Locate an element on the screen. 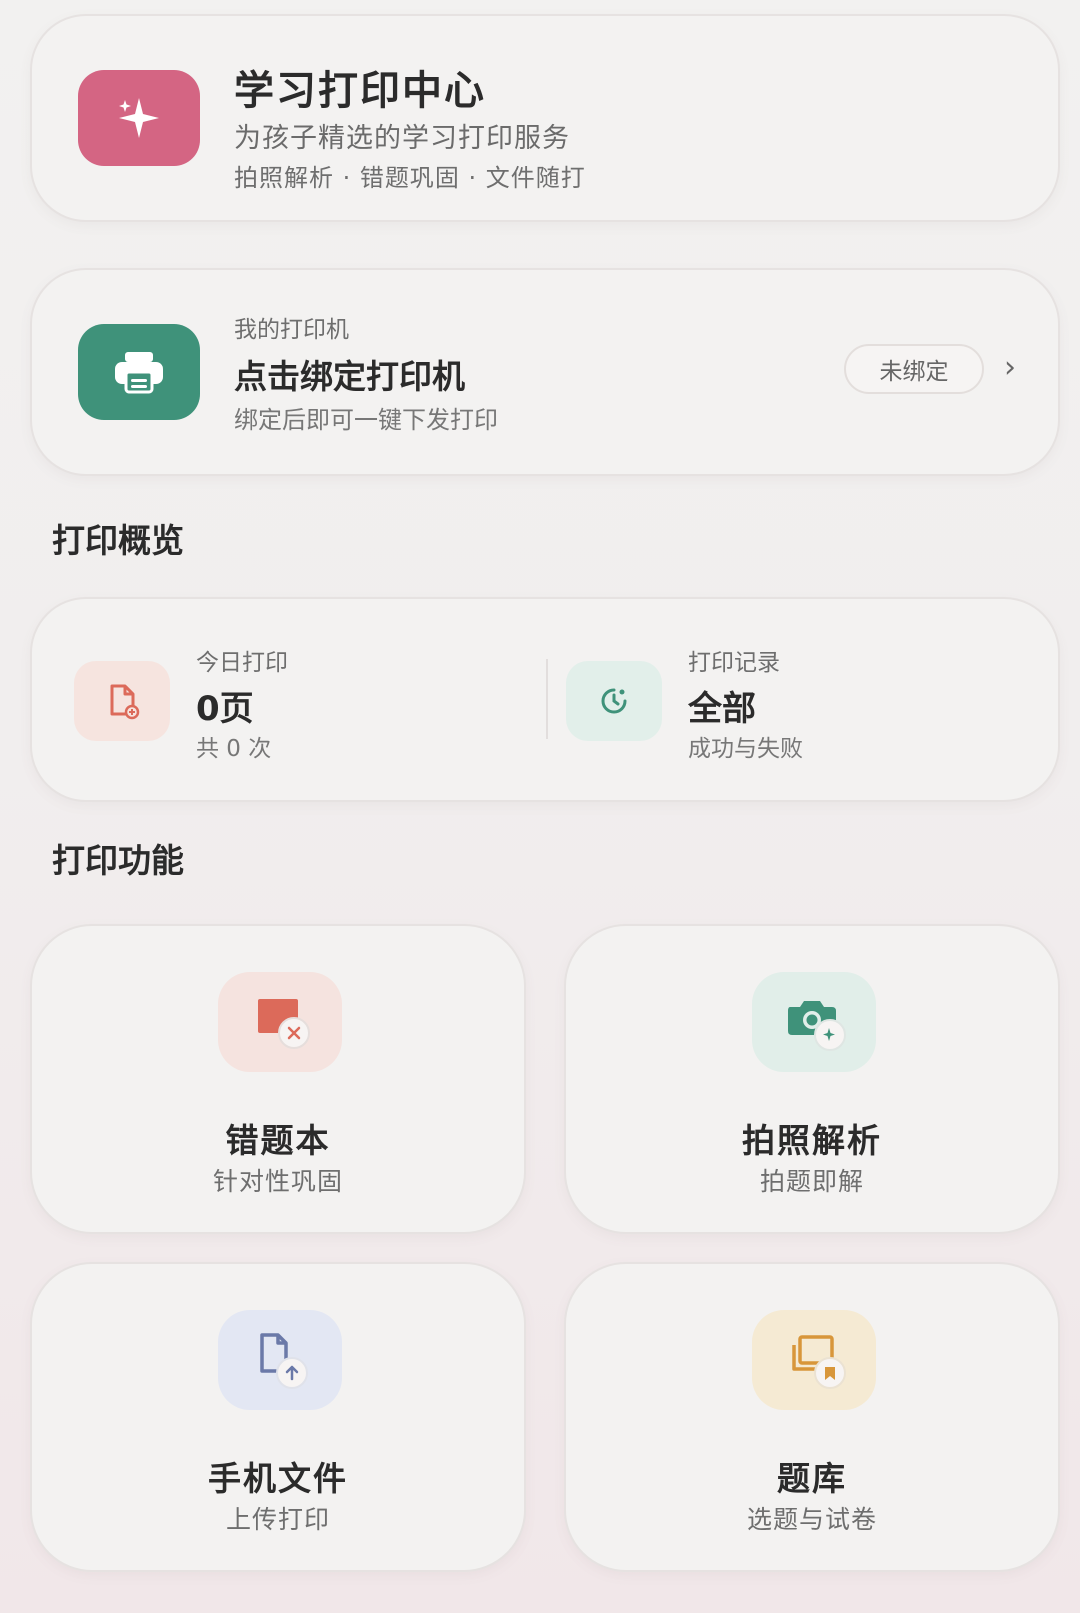 The height and width of the screenshot is (1613, 1080). printer-icon is located at coordinates (139, 372).